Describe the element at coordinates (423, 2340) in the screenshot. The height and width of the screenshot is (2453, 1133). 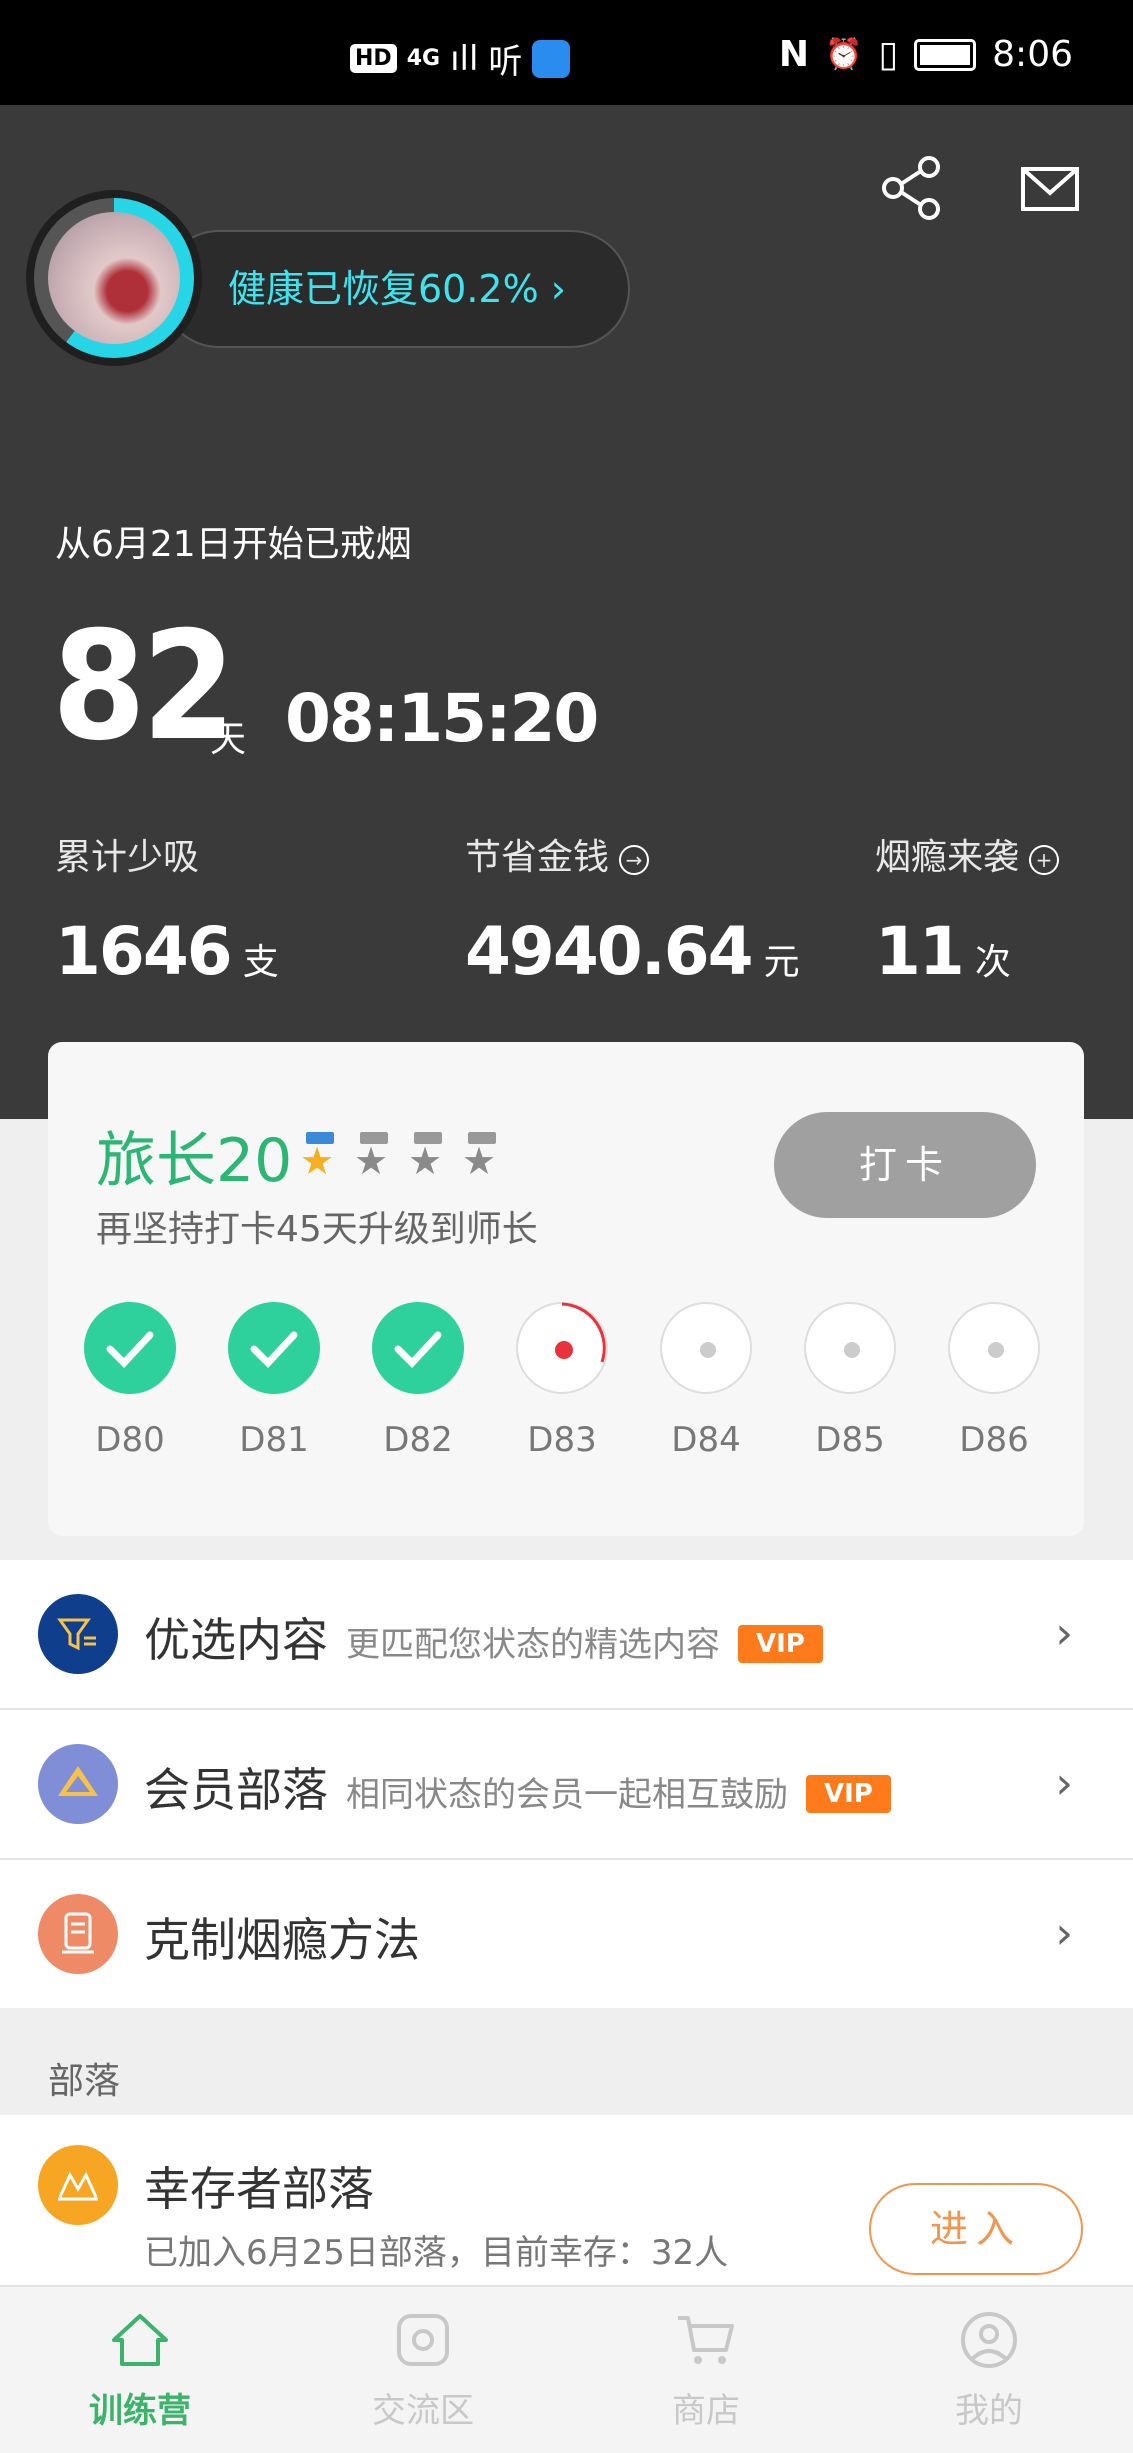
I see `chat-icon` at that location.